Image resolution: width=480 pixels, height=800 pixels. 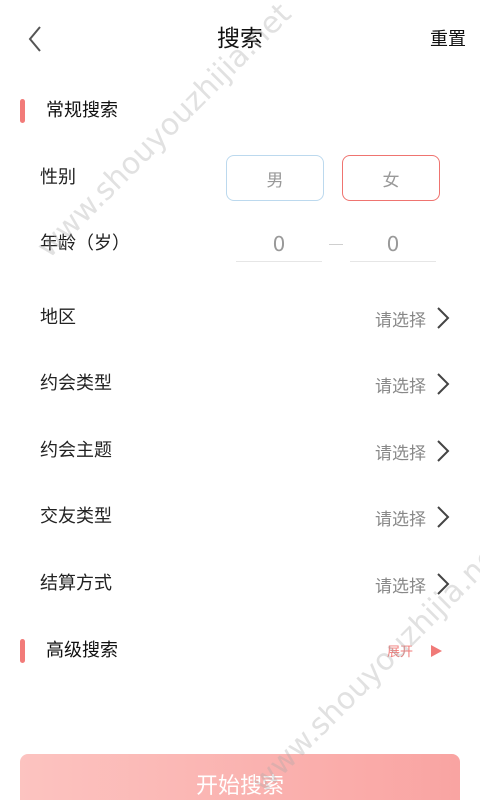 I want to click on header: 搜索 重置, so click(x=240, y=40).